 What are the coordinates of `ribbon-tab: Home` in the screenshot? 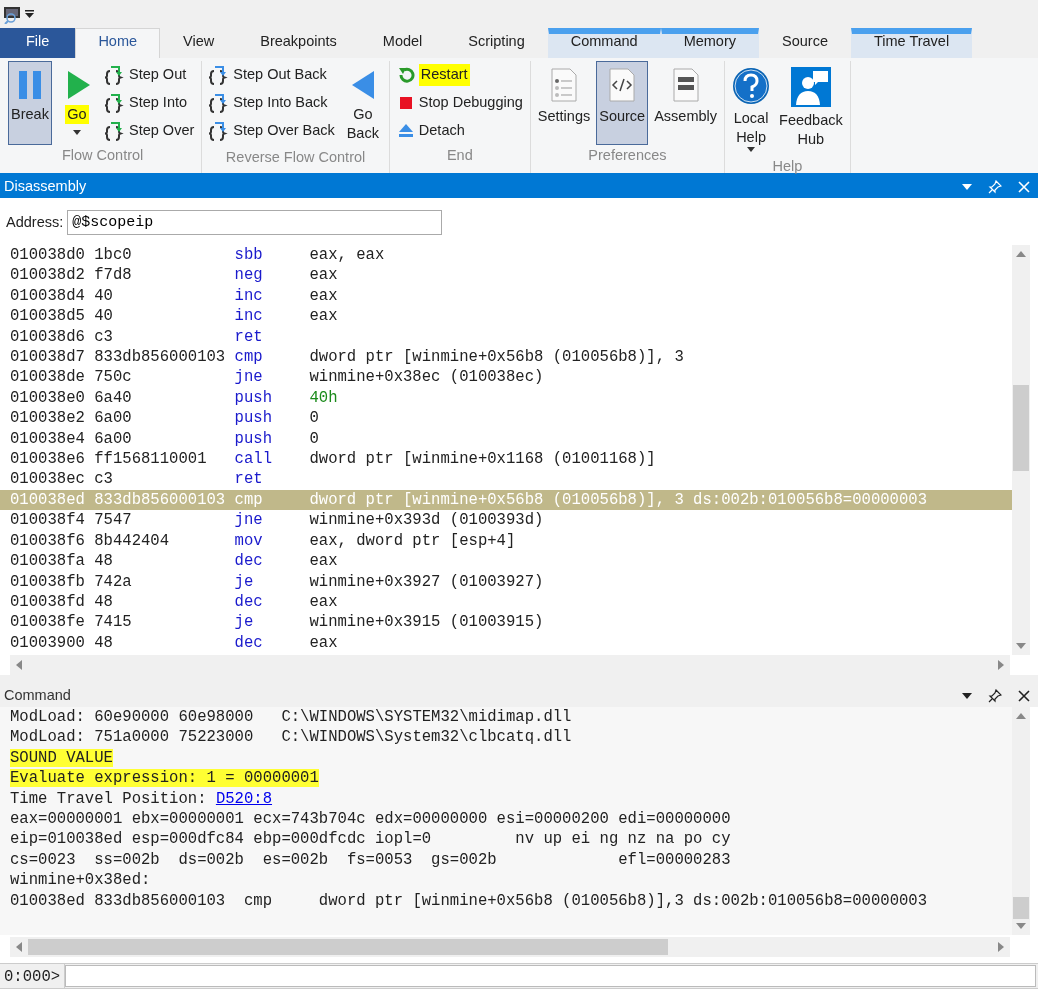 It's located at (118, 43).